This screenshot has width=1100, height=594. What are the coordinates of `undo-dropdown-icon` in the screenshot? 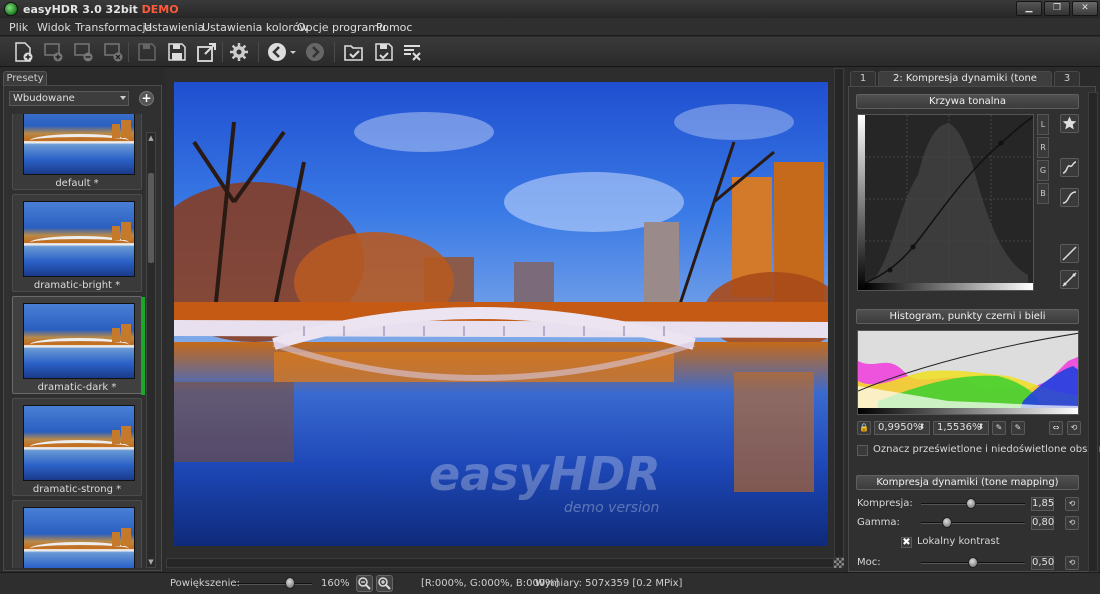 It's located at (293, 52).